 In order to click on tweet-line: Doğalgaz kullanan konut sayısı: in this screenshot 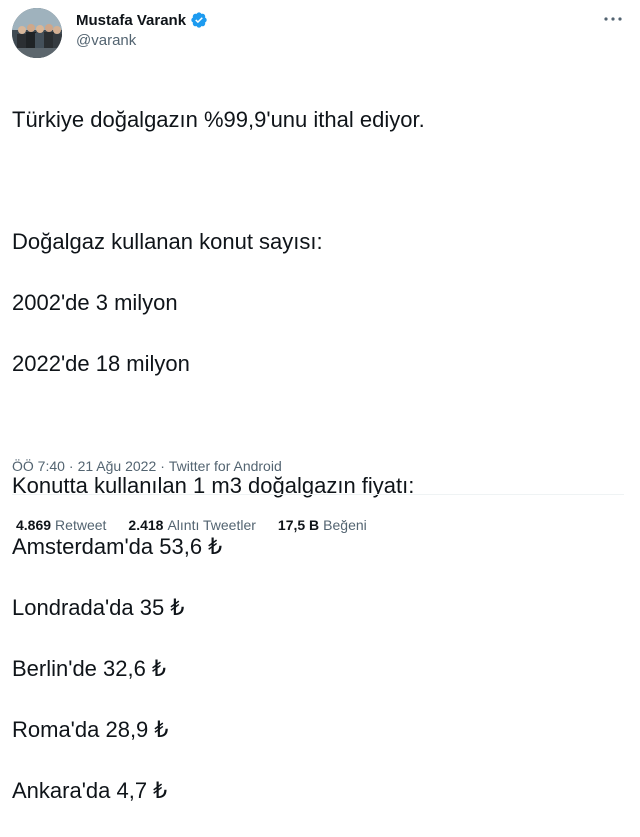, I will do `click(167, 241)`.